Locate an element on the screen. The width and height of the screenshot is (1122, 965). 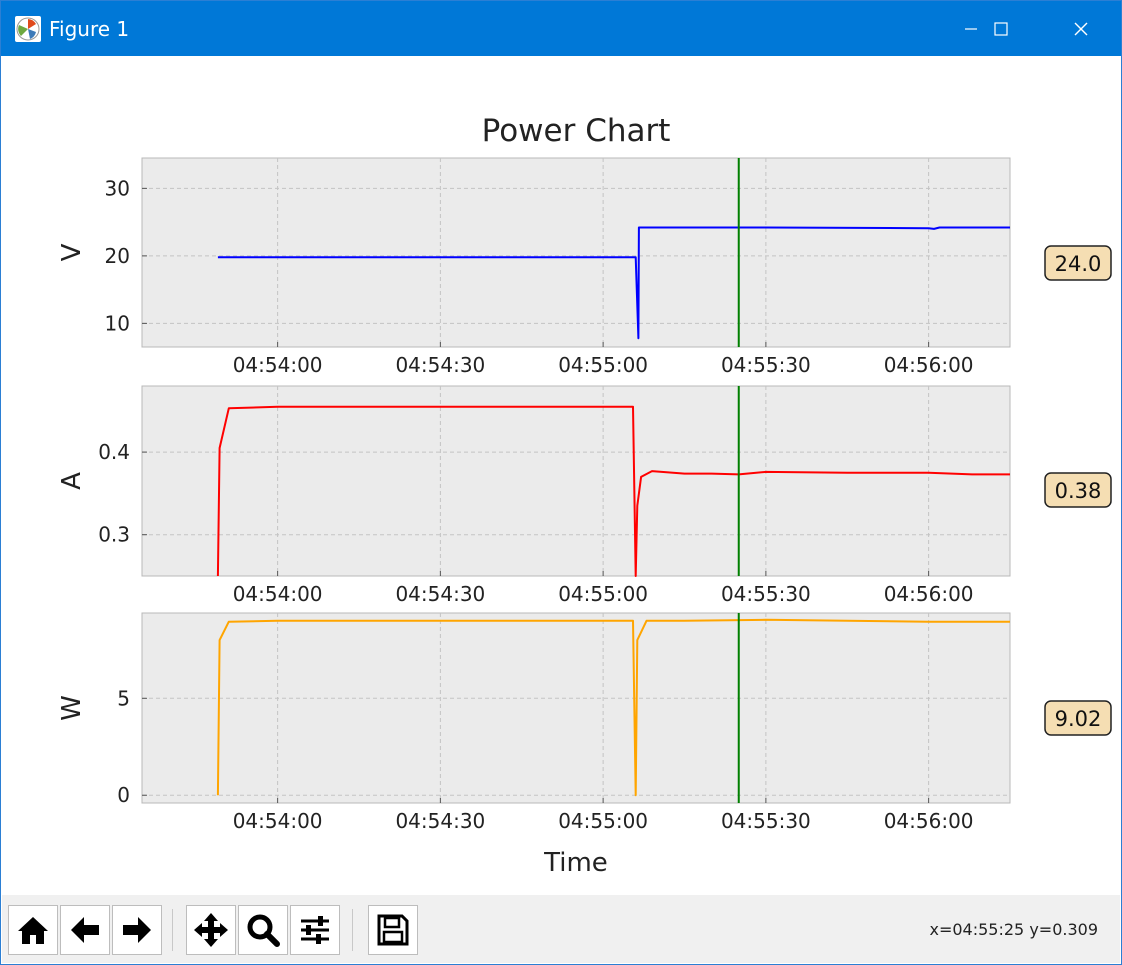
readout-value-w: 9.02 is located at coordinates (1078, 719).